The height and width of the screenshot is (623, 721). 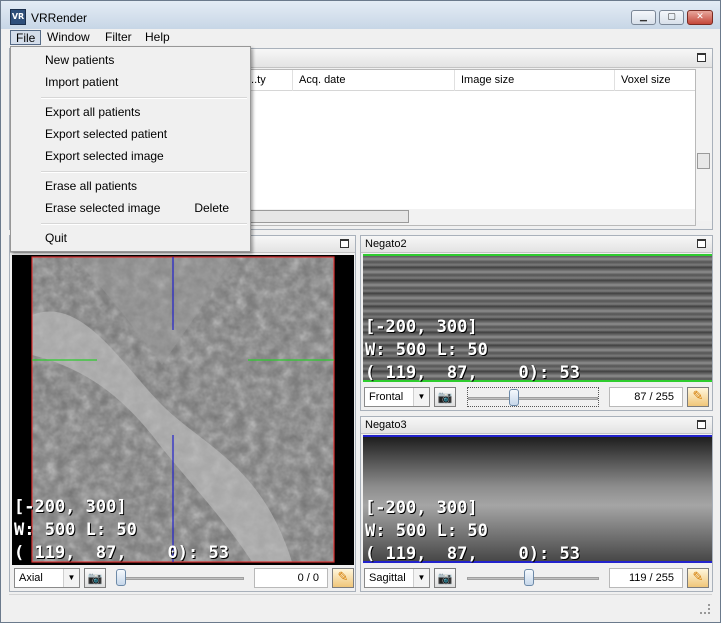 I want to click on menu-item-export-selected-image: Export selected image, so click(x=130, y=156).